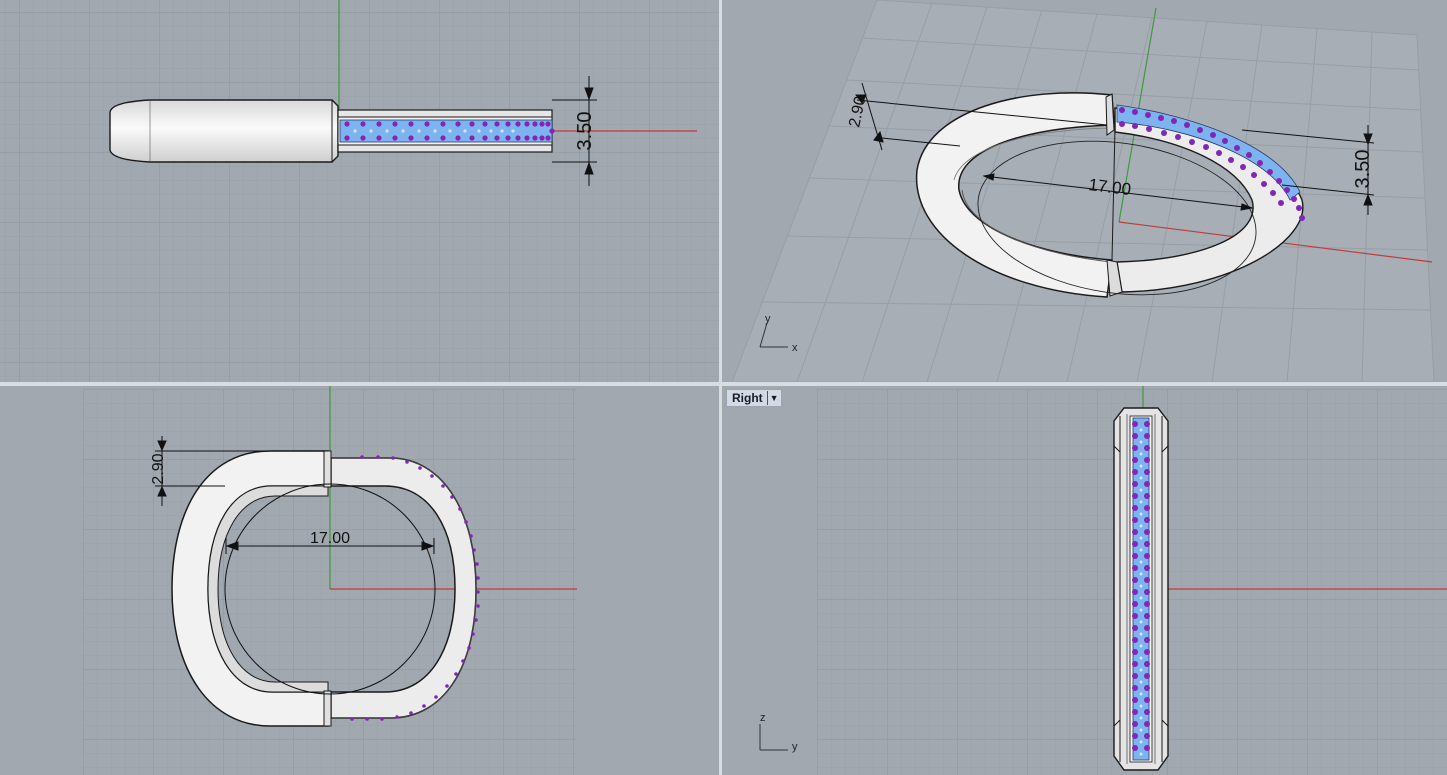 This screenshot has width=1447, height=775. Describe the element at coordinates (795, 348) in the screenshot. I see `axis-label-x: x` at that location.